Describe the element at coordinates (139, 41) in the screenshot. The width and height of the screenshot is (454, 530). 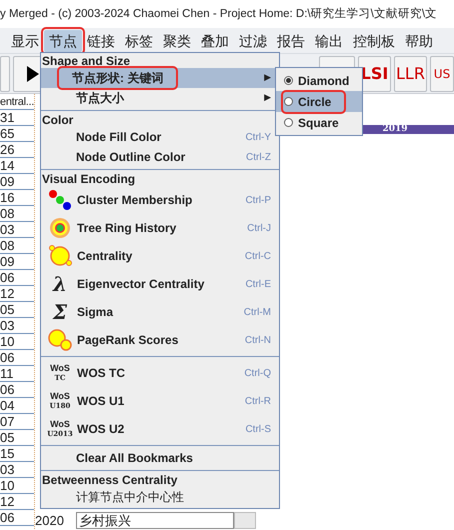
I see `menu-item: 标签` at that location.